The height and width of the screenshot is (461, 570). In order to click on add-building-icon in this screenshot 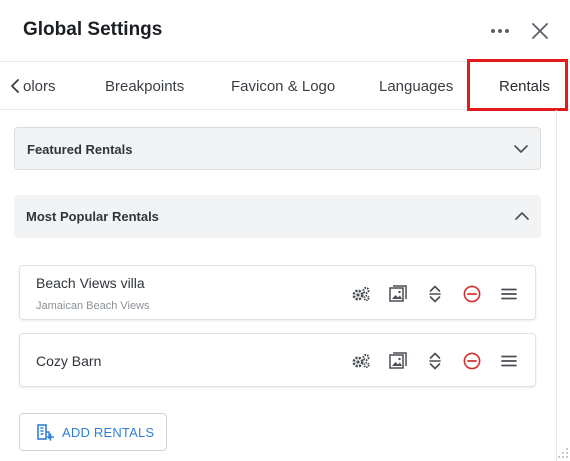, I will do `click(45, 432)`.